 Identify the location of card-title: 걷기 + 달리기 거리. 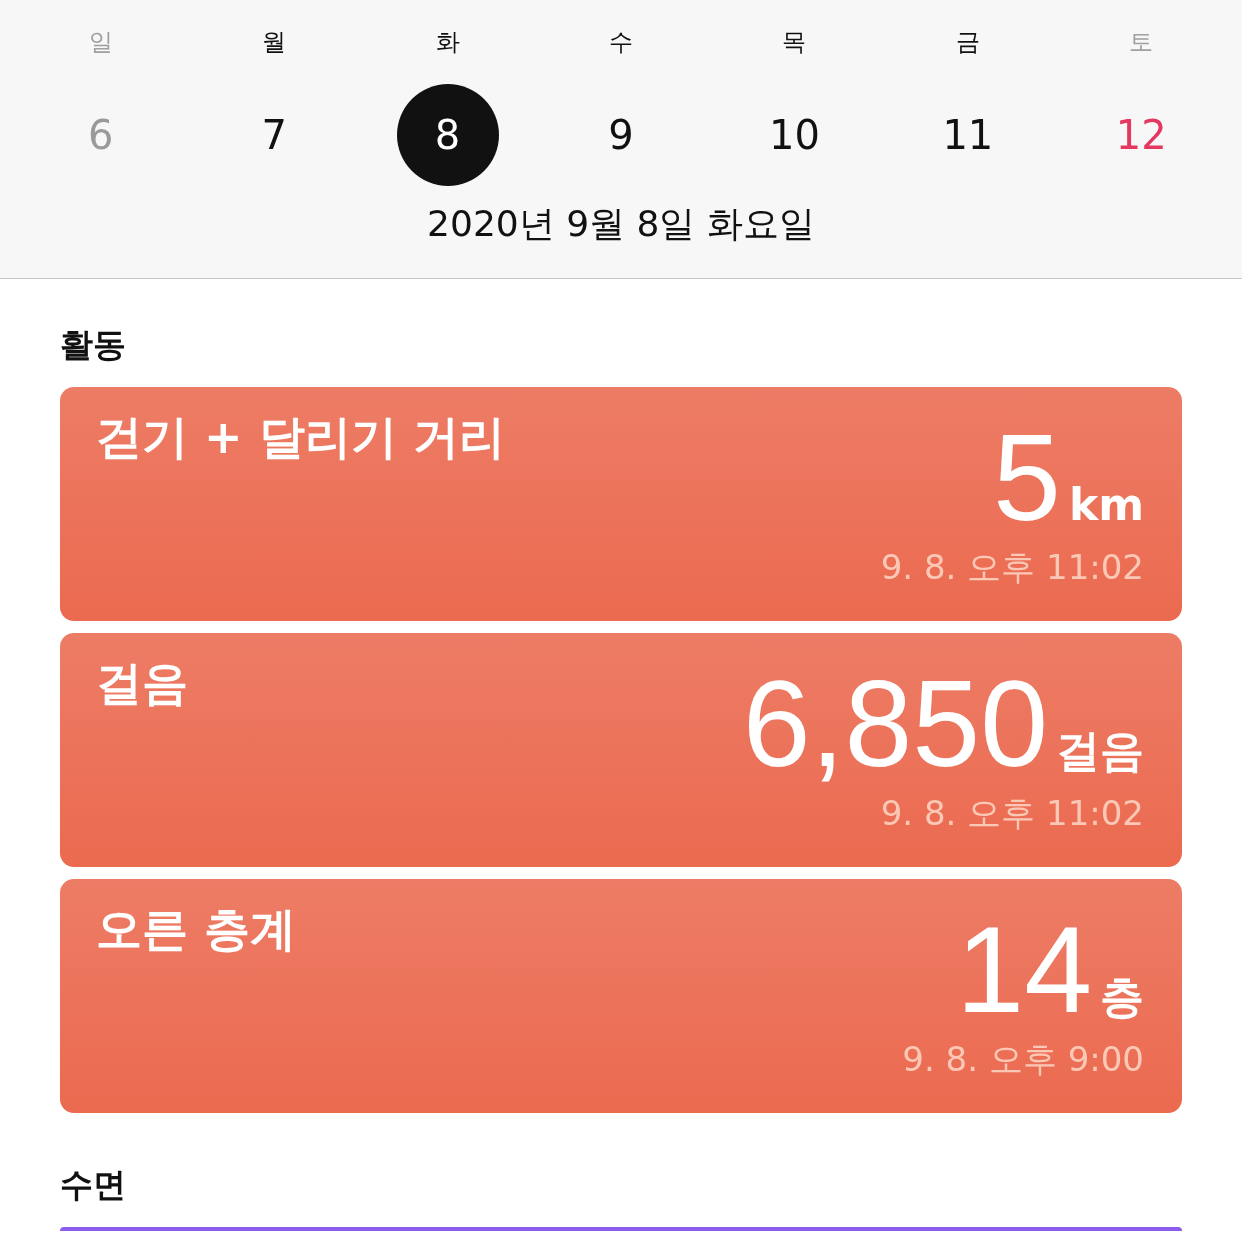
(300, 437).